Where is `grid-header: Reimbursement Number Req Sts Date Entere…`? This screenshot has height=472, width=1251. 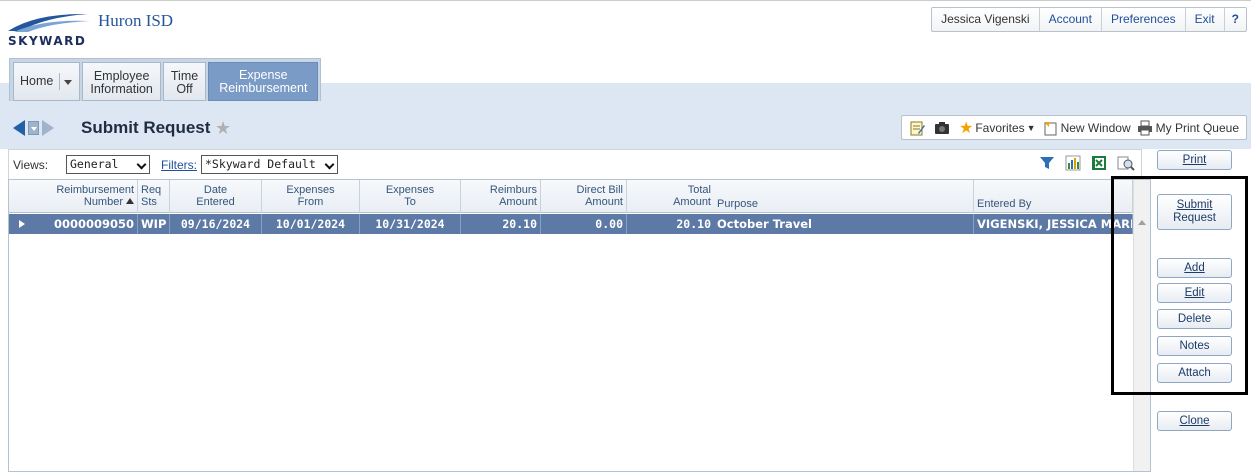 grid-header: Reimbursement Number Req Sts Date Entere… is located at coordinates (579, 196).